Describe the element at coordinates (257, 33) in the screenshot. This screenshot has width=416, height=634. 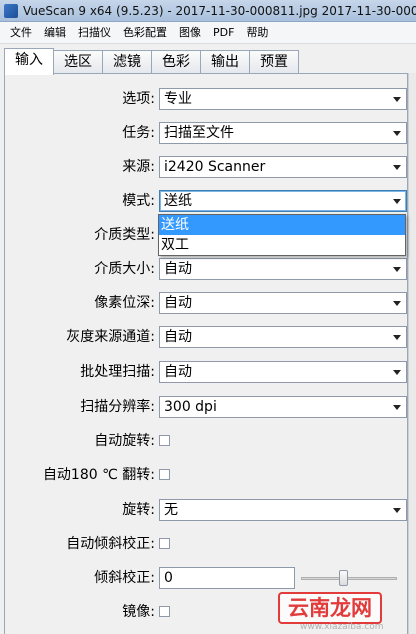
I see `menu-help: 帮助` at that location.